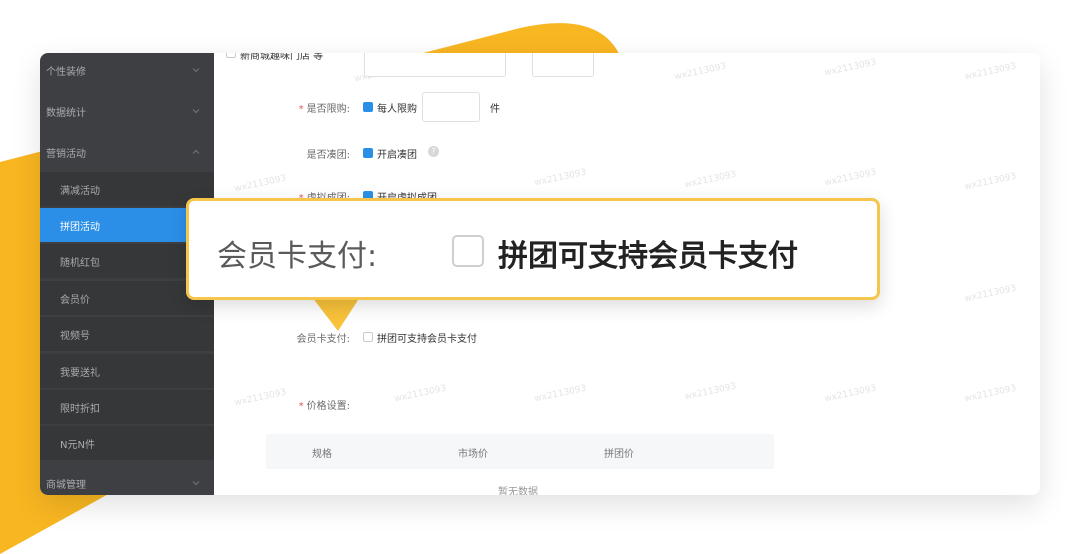 This screenshot has height=554, width=1080. Describe the element at coordinates (324, 406) in the screenshot. I see `price-setting-label: * 价格设置:` at that location.